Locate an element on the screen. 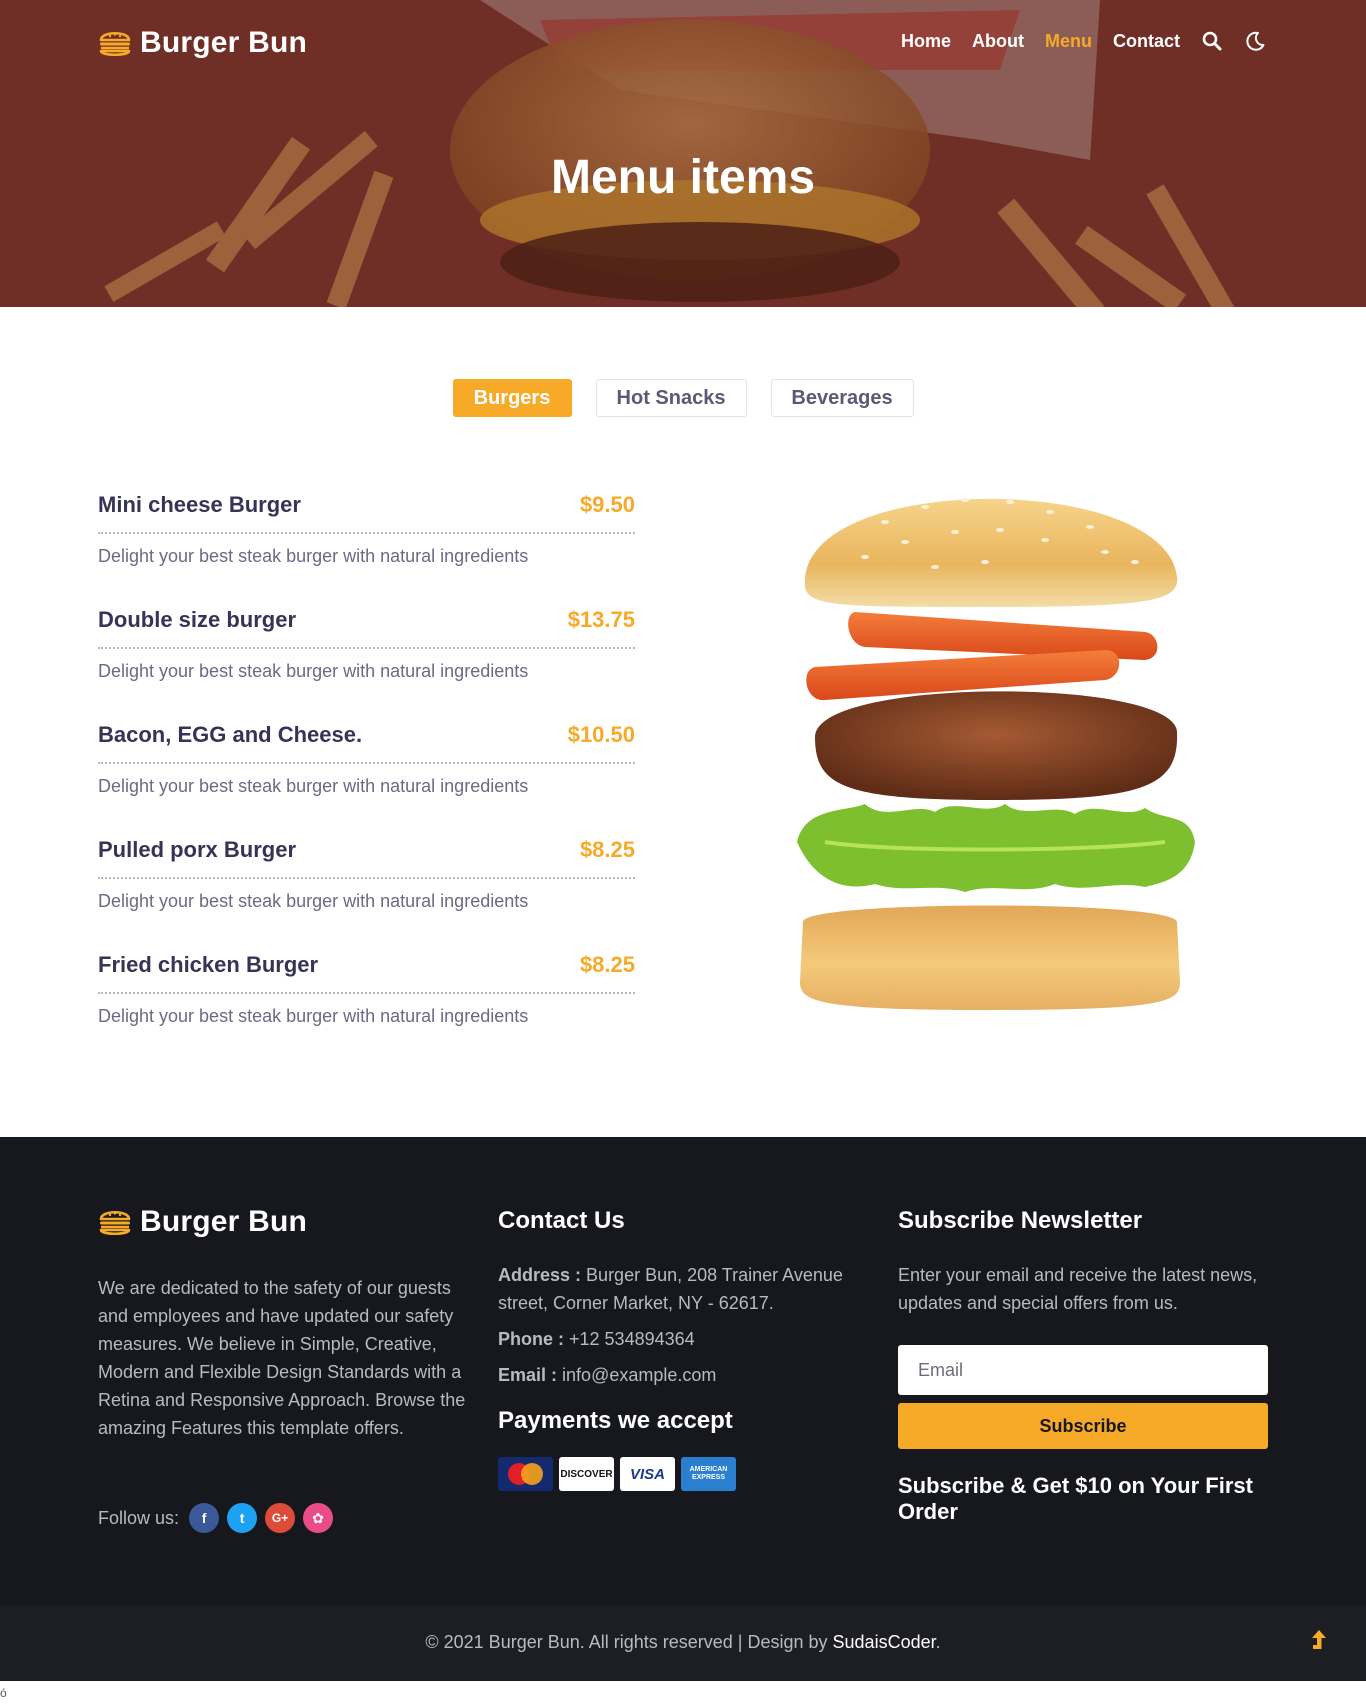 Image resolution: width=1366 pixels, height=1706 pixels. visa-icon: VISA is located at coordinates (647, 1474).